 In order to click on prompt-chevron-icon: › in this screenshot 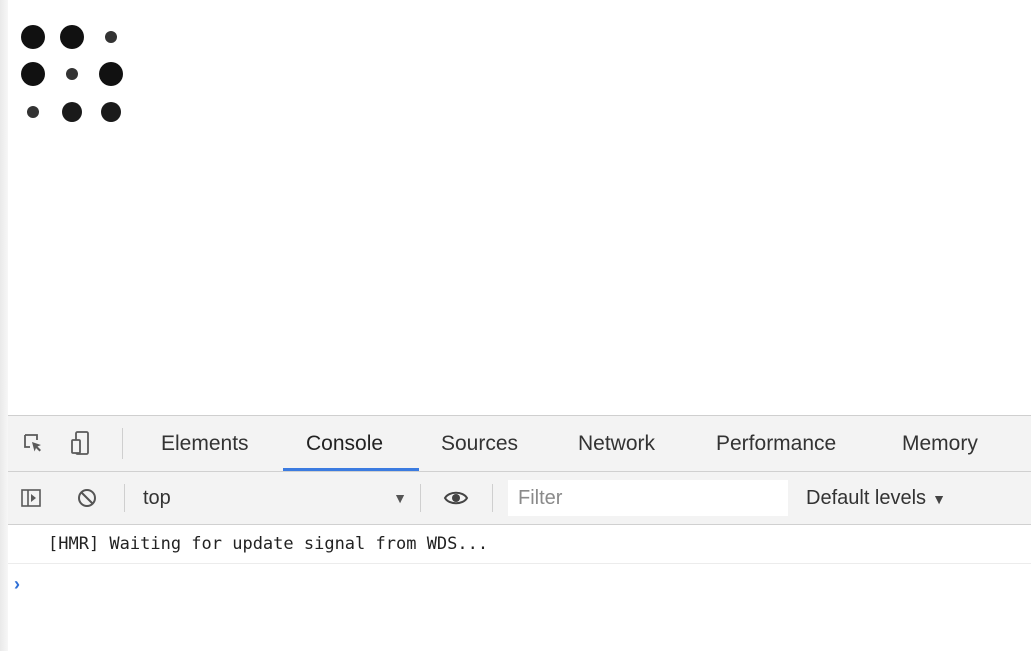, I will do `click(17, 584)`.